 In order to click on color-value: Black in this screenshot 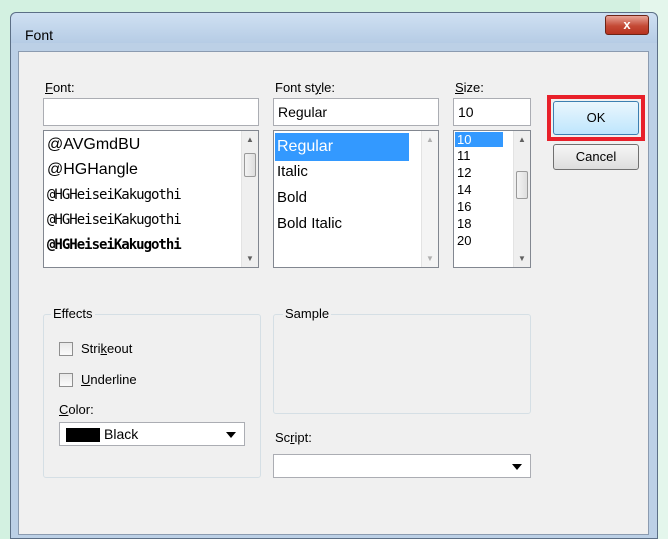, I will do `click(121, 434)`.